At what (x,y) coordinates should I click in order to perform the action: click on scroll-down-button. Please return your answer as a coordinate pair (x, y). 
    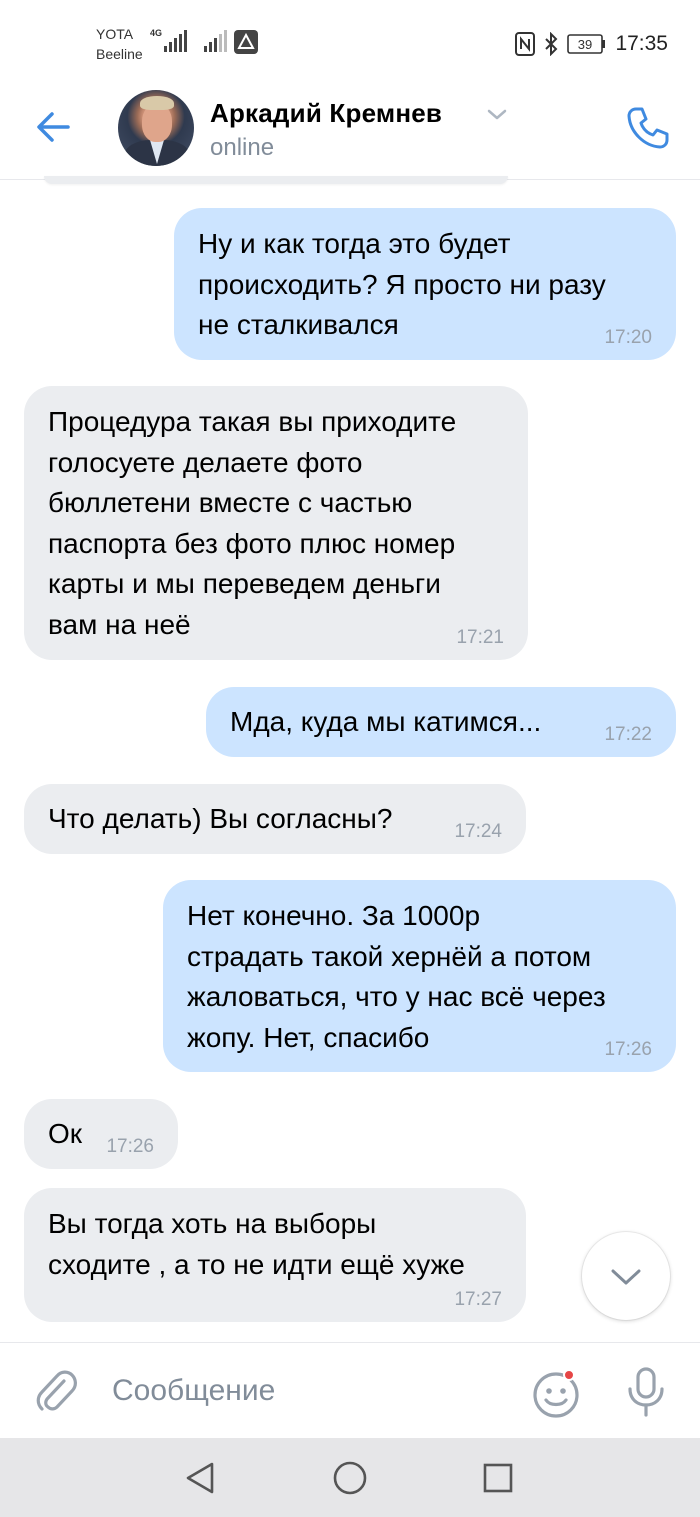
    Looking at the image, I should click on (626, 1276).